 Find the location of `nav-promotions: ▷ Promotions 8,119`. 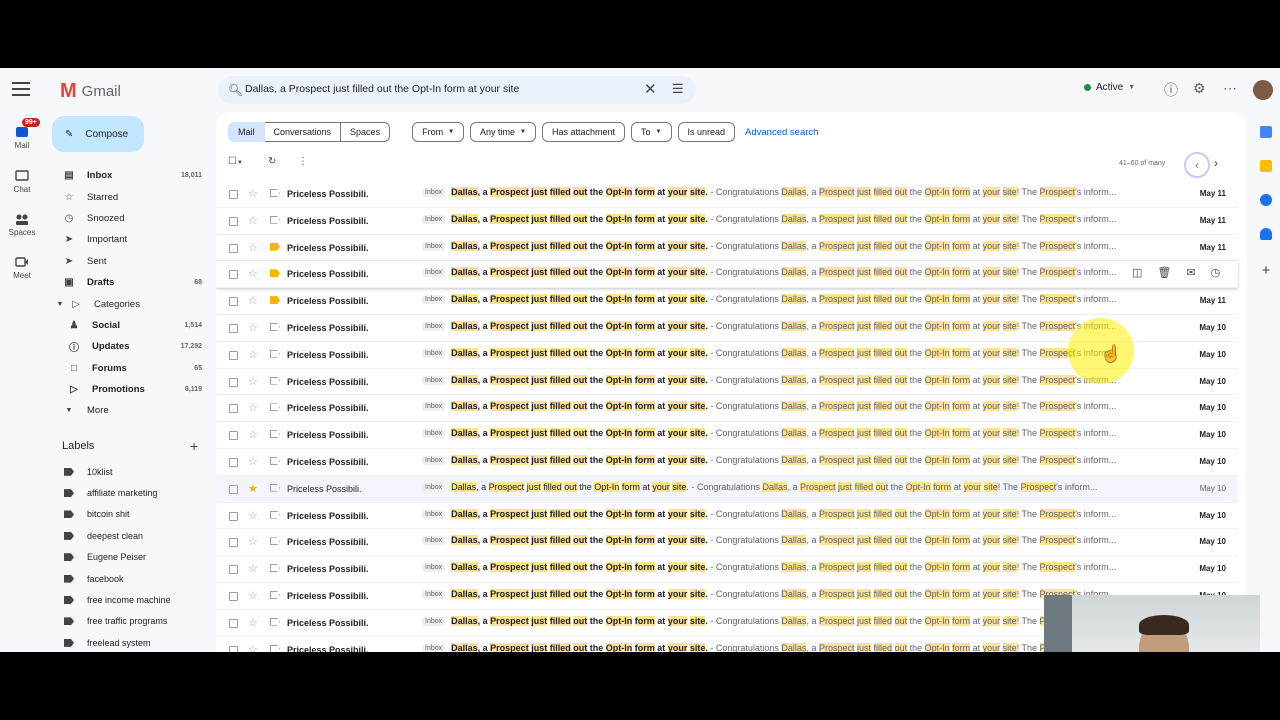

nav-promotions: ▷ Promotions 8,119 is located at coordinates (130, 389).